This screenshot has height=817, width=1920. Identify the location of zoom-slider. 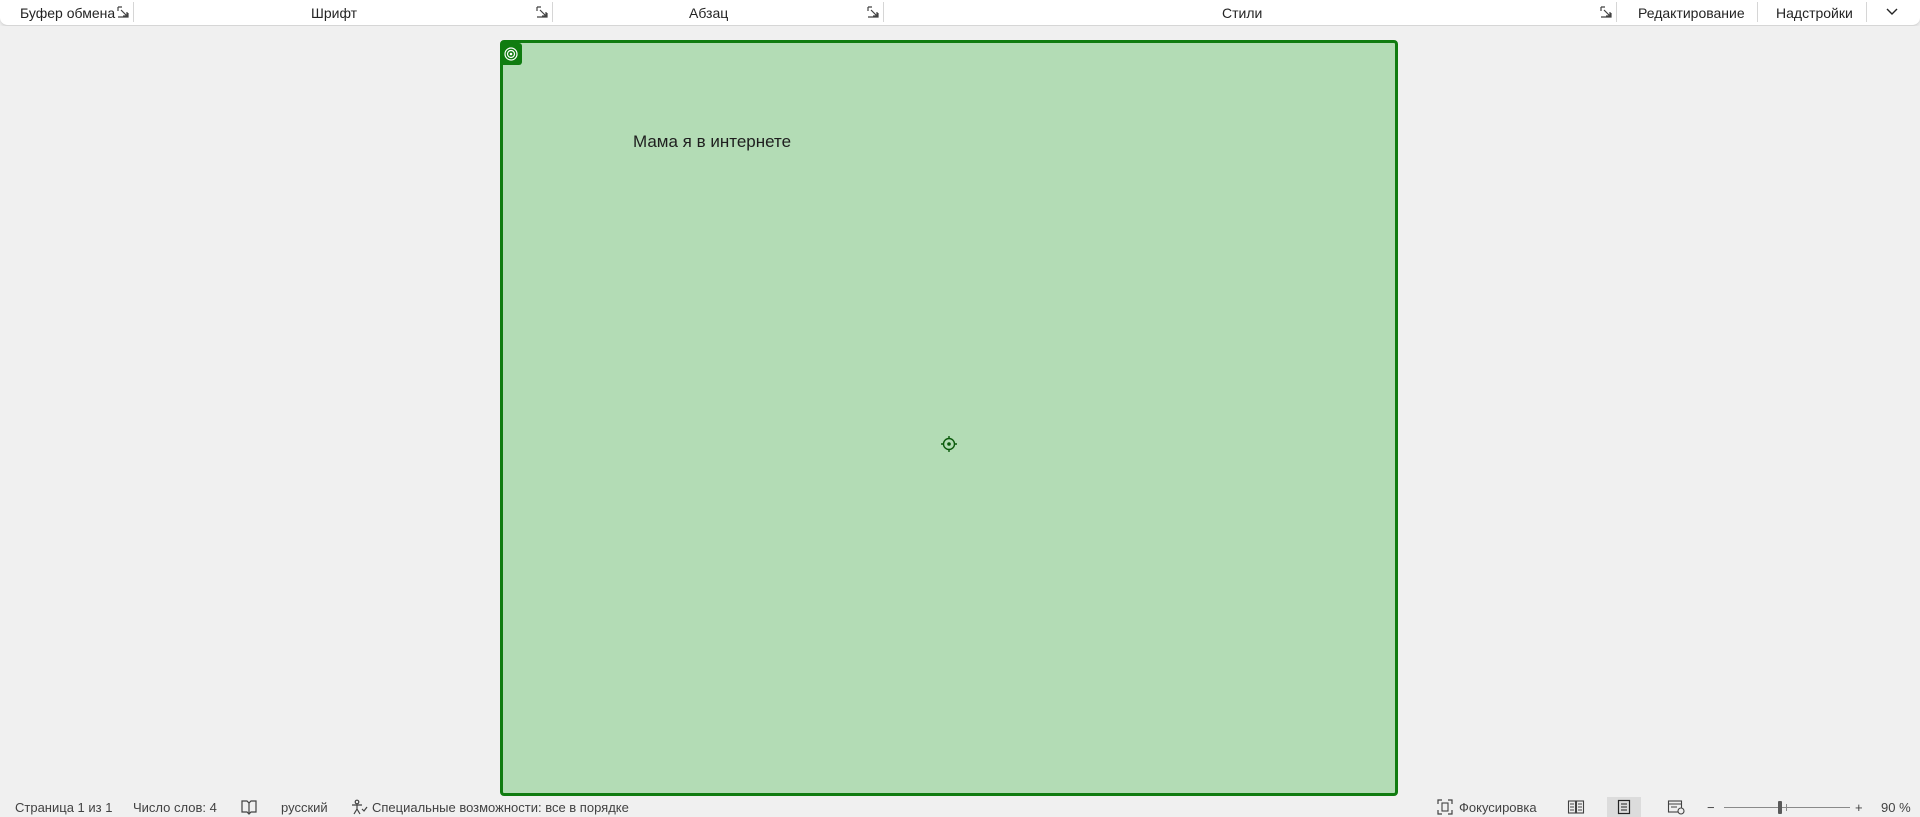
(1787, 807).